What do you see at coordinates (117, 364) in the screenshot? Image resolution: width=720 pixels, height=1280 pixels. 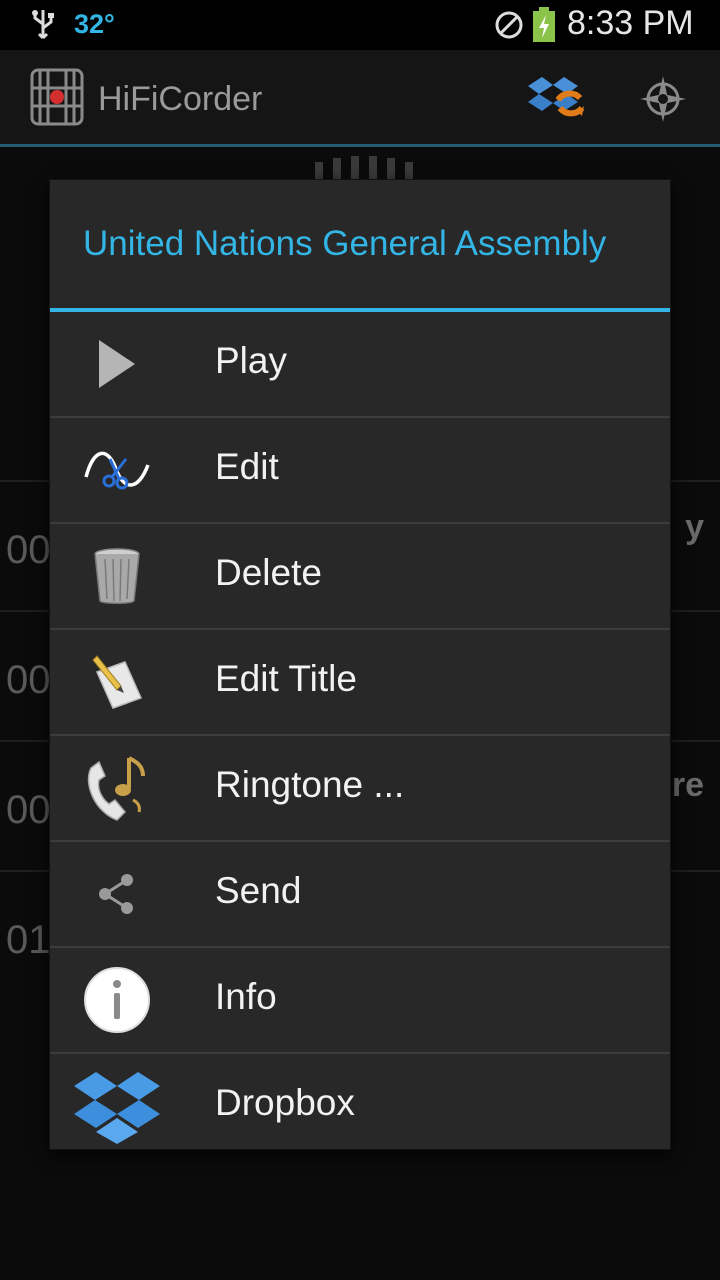 I see `play-icon` at bounding box center [117, 364].